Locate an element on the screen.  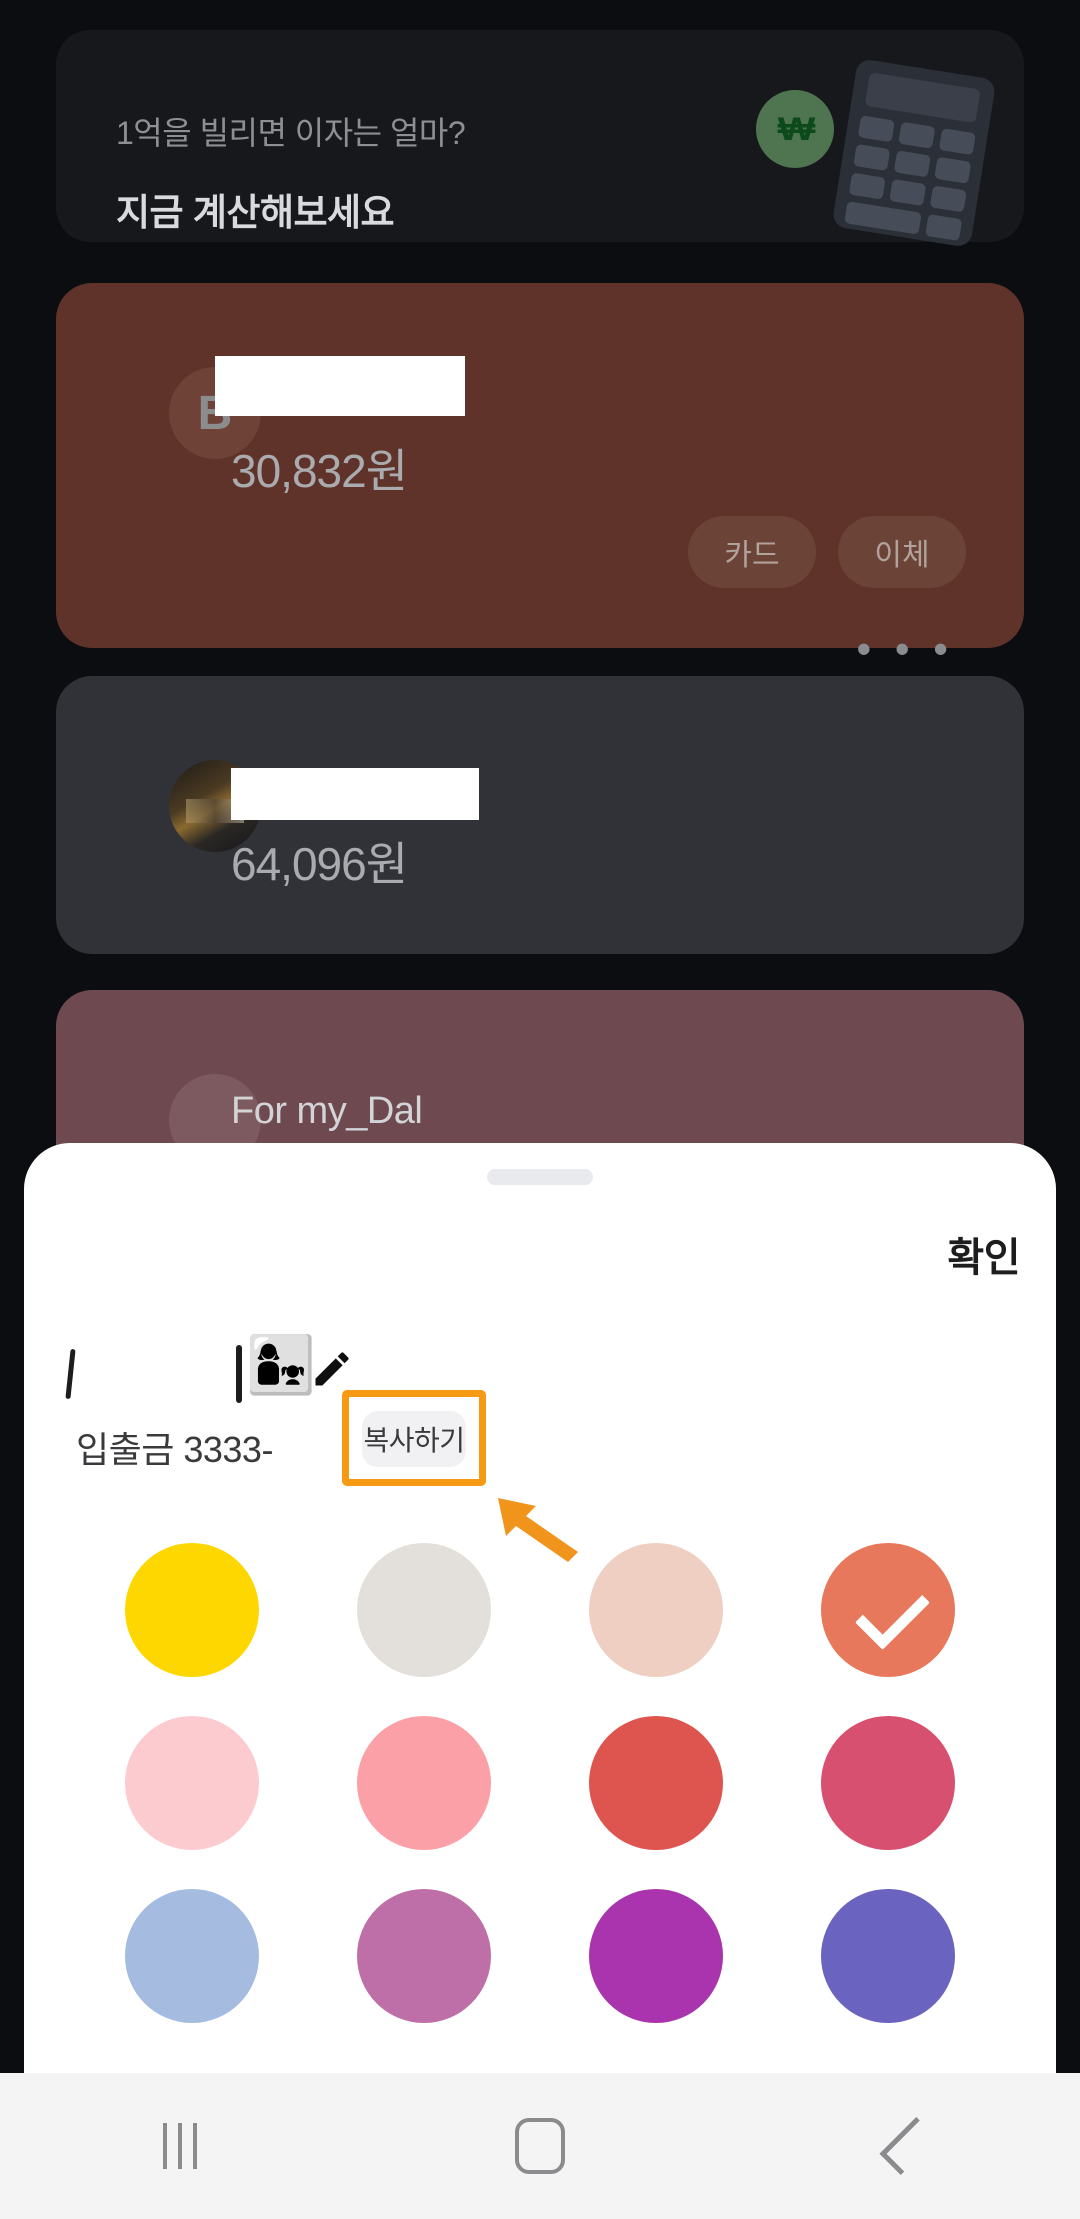
account-number-text: 입출금 3333- is located at coordinates (174, 1449).